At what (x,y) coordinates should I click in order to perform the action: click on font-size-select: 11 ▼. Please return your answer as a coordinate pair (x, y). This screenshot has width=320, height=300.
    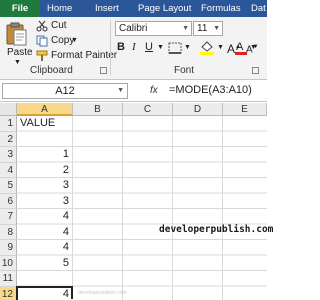
    Looking at the image, I should click on (208, 28).